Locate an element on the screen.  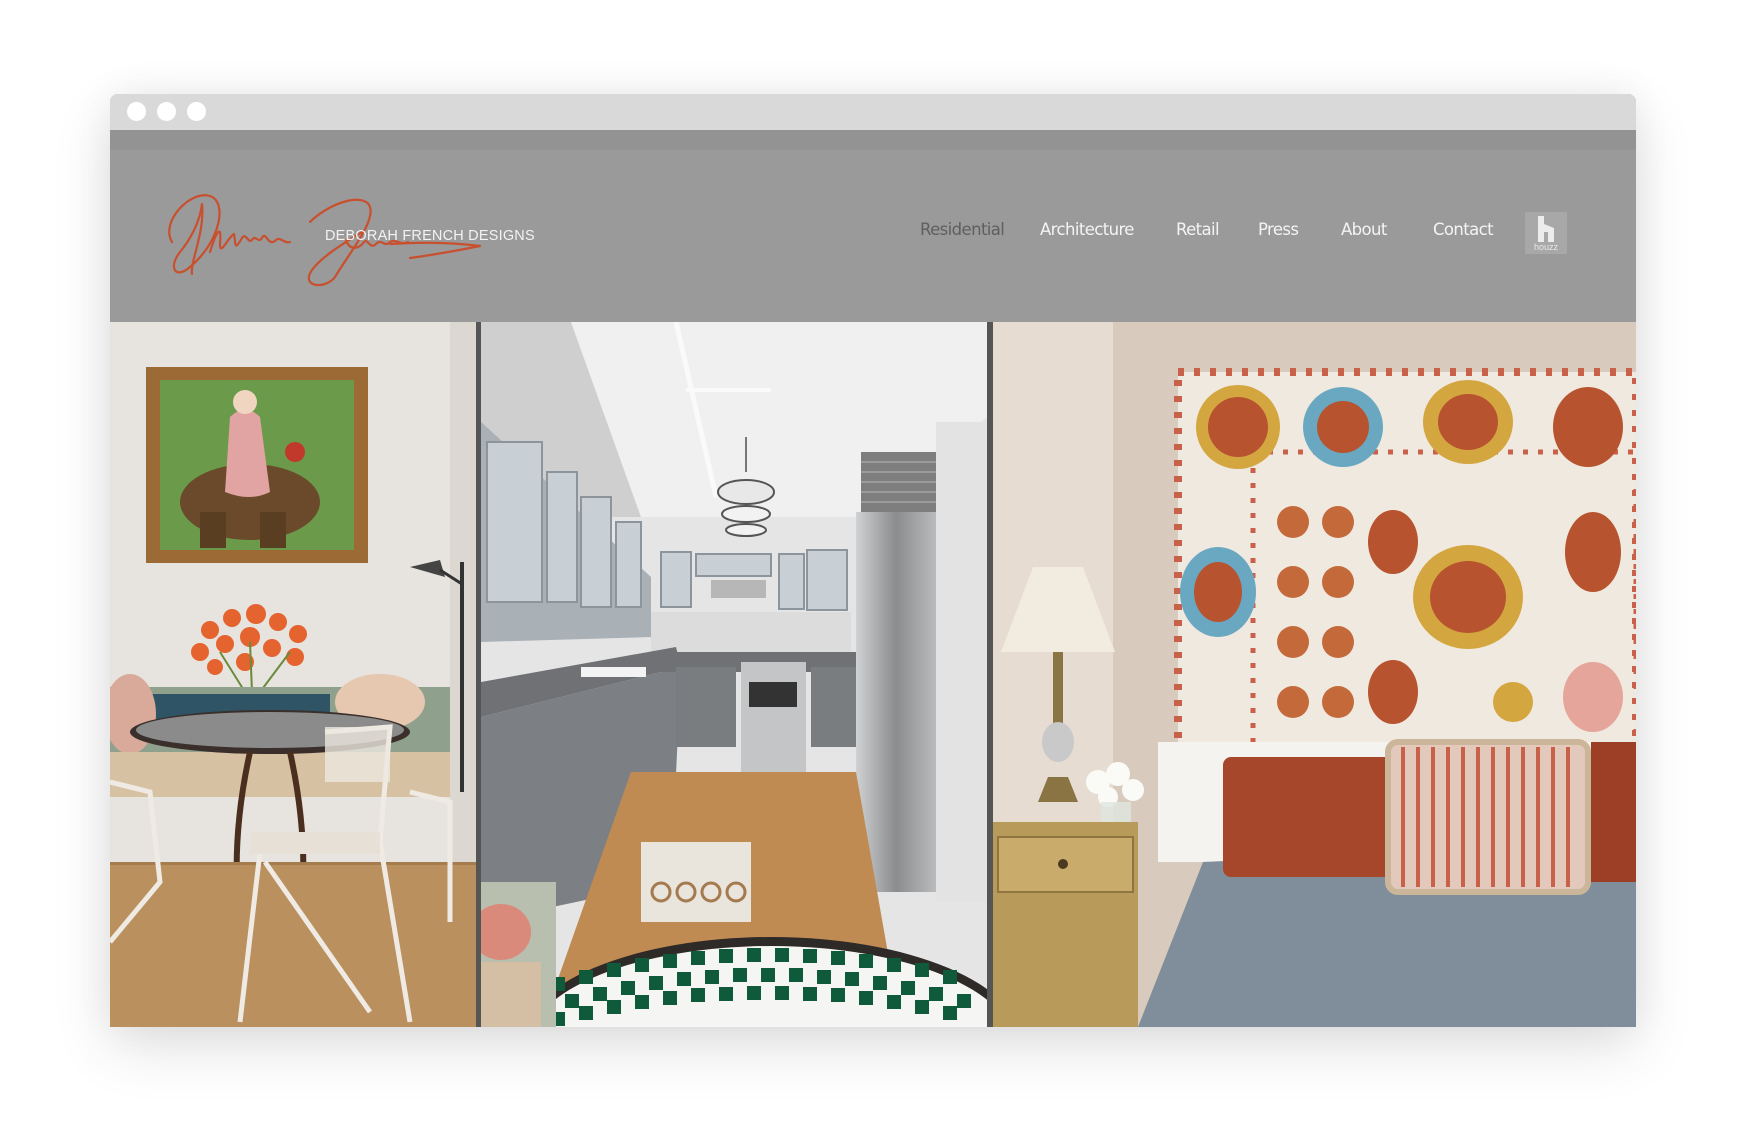
dining-nook-photo is located at coordinates (293, 674).